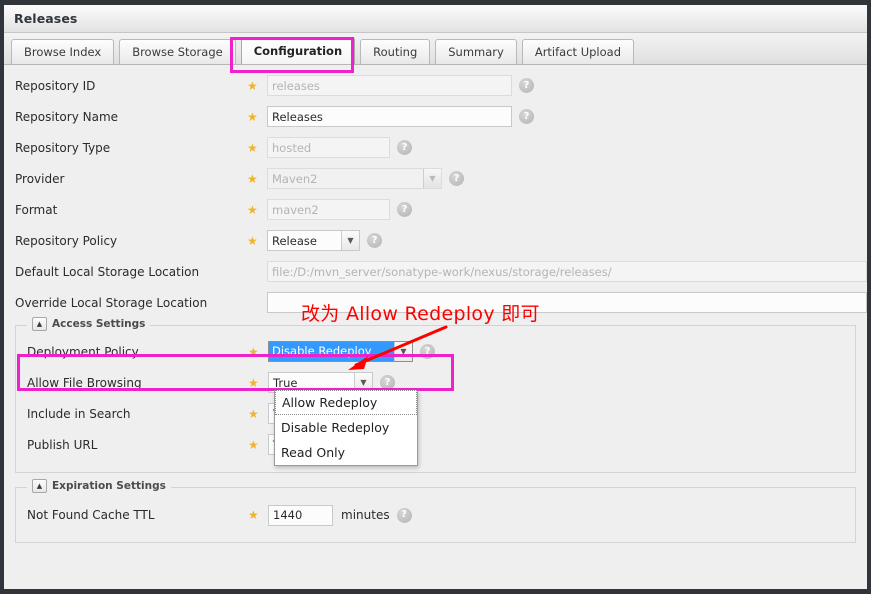 The image size is (871, 594). I want to click on tab-browse-index: Browse Index, so click(63, 51).